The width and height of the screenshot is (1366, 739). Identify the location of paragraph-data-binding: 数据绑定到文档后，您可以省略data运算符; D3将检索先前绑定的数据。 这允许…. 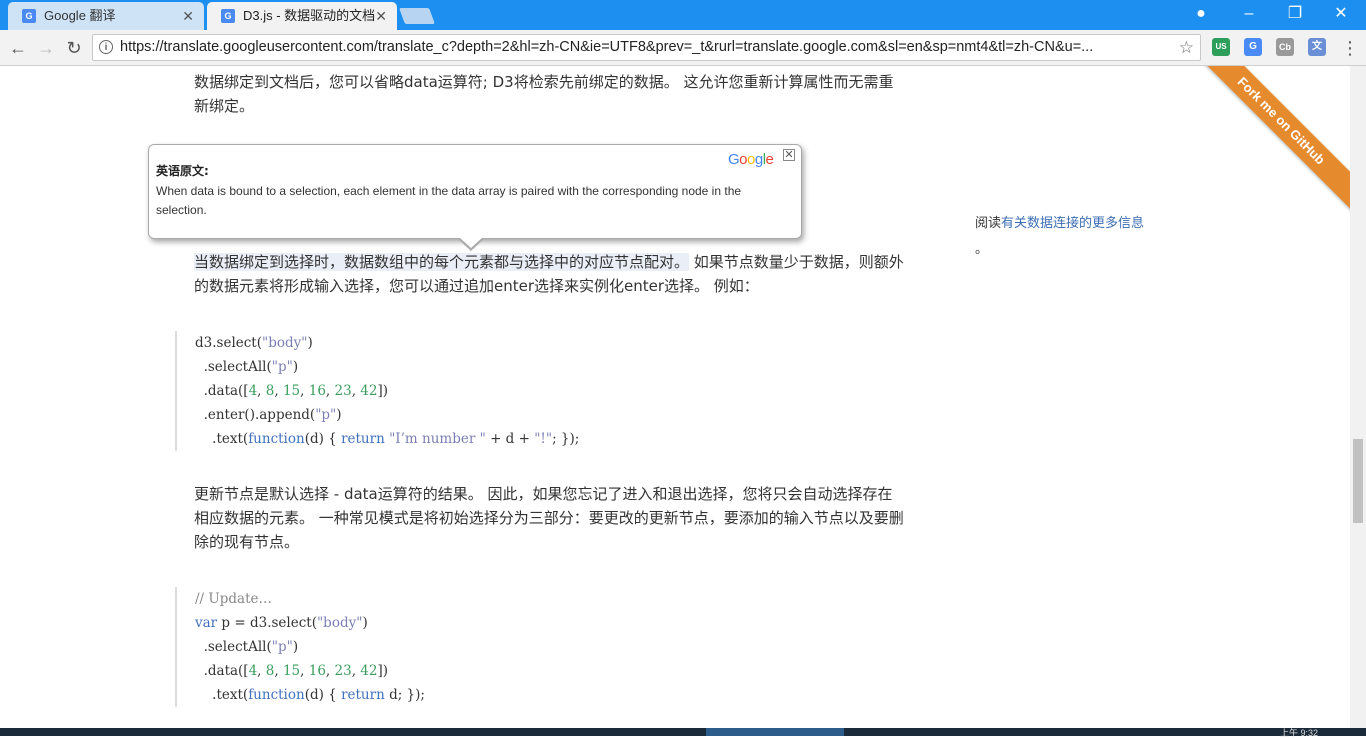
(544, 94).